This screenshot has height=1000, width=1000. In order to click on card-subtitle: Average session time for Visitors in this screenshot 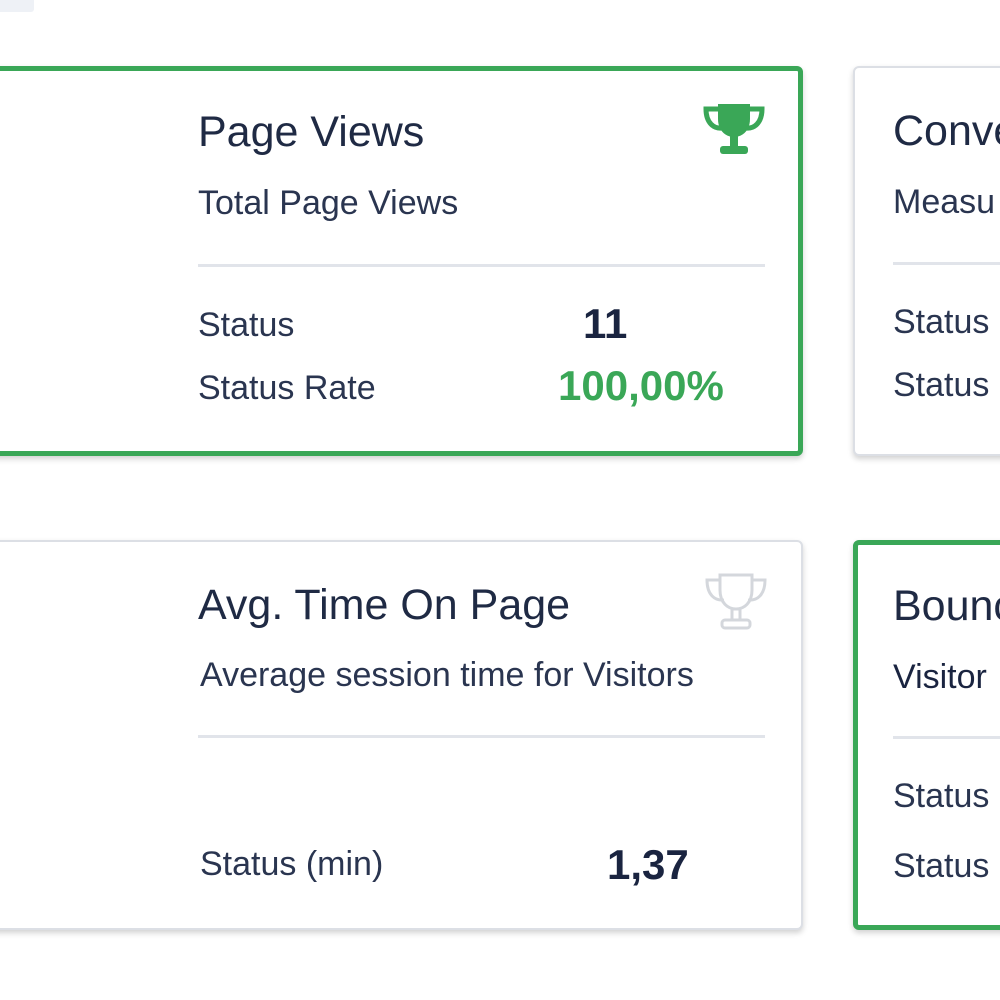, I will do `click(447, 675)`.